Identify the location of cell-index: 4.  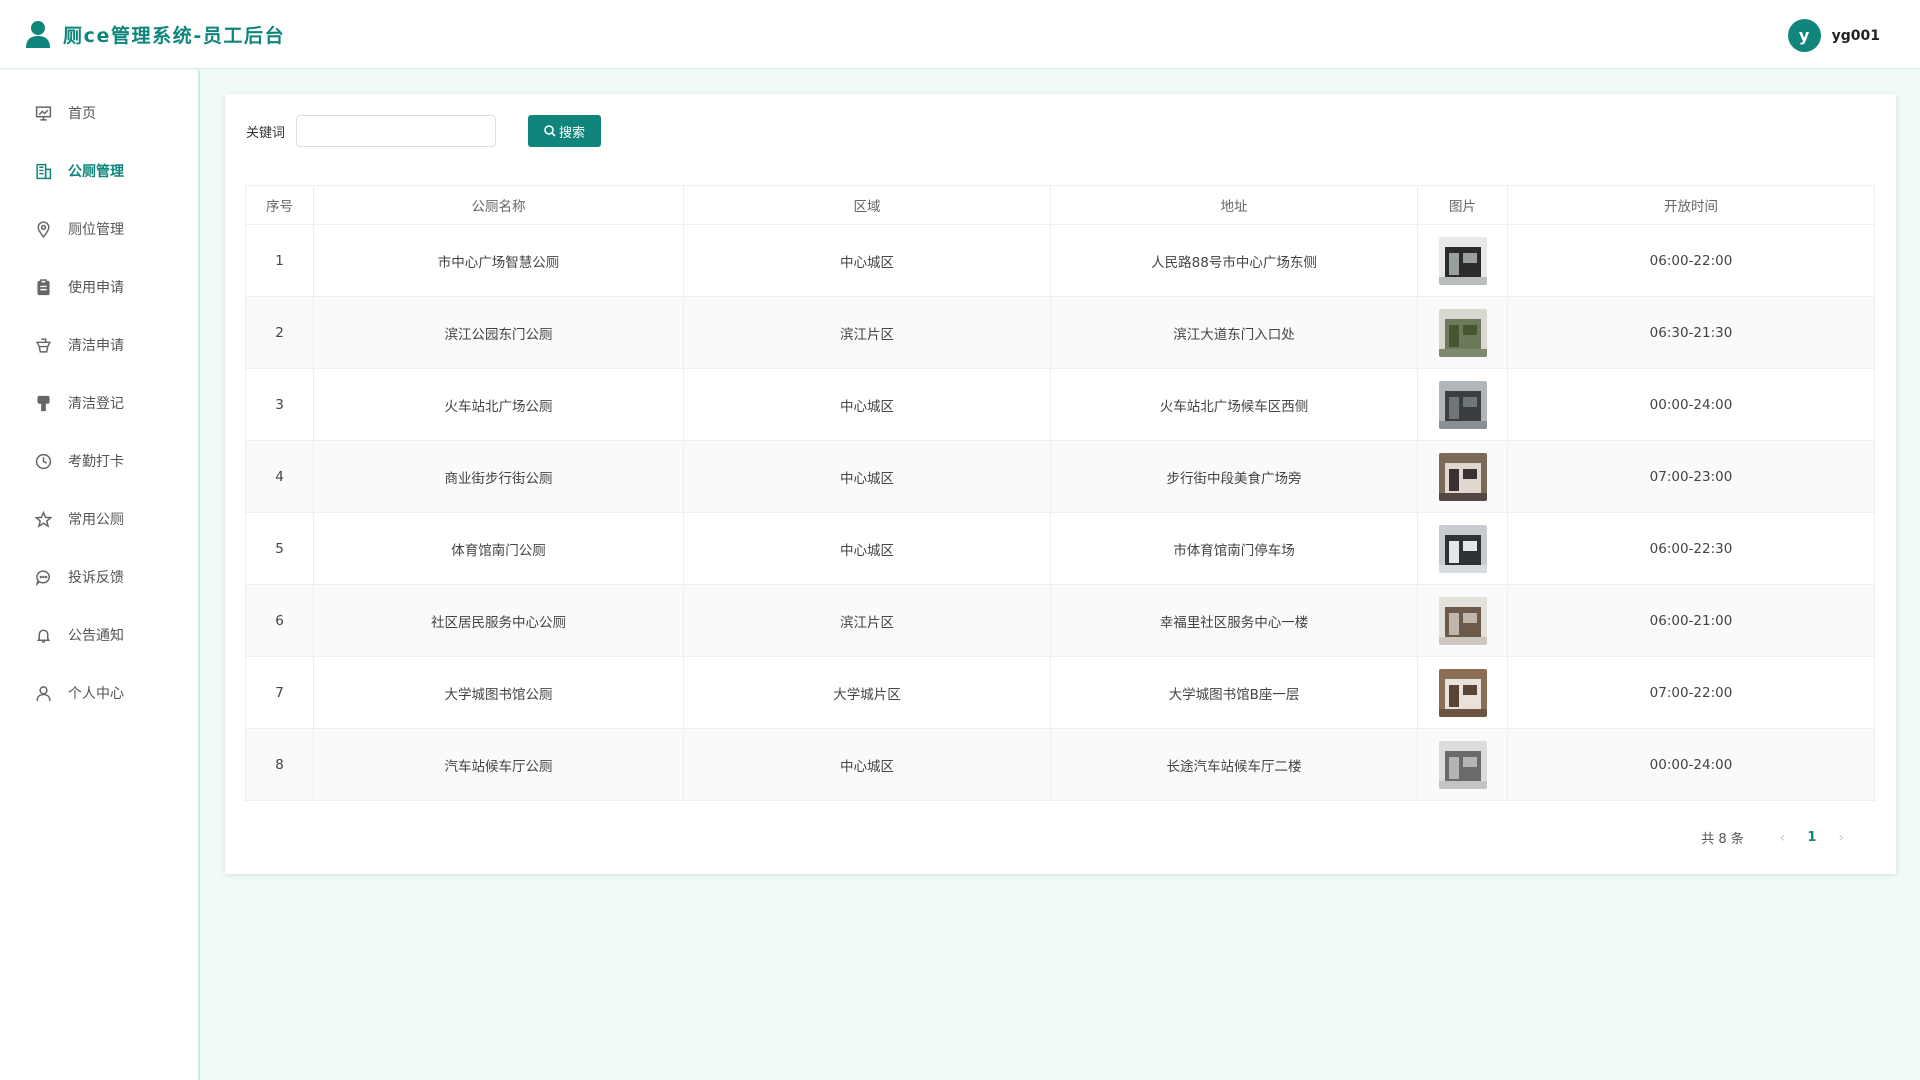
(279, 476).